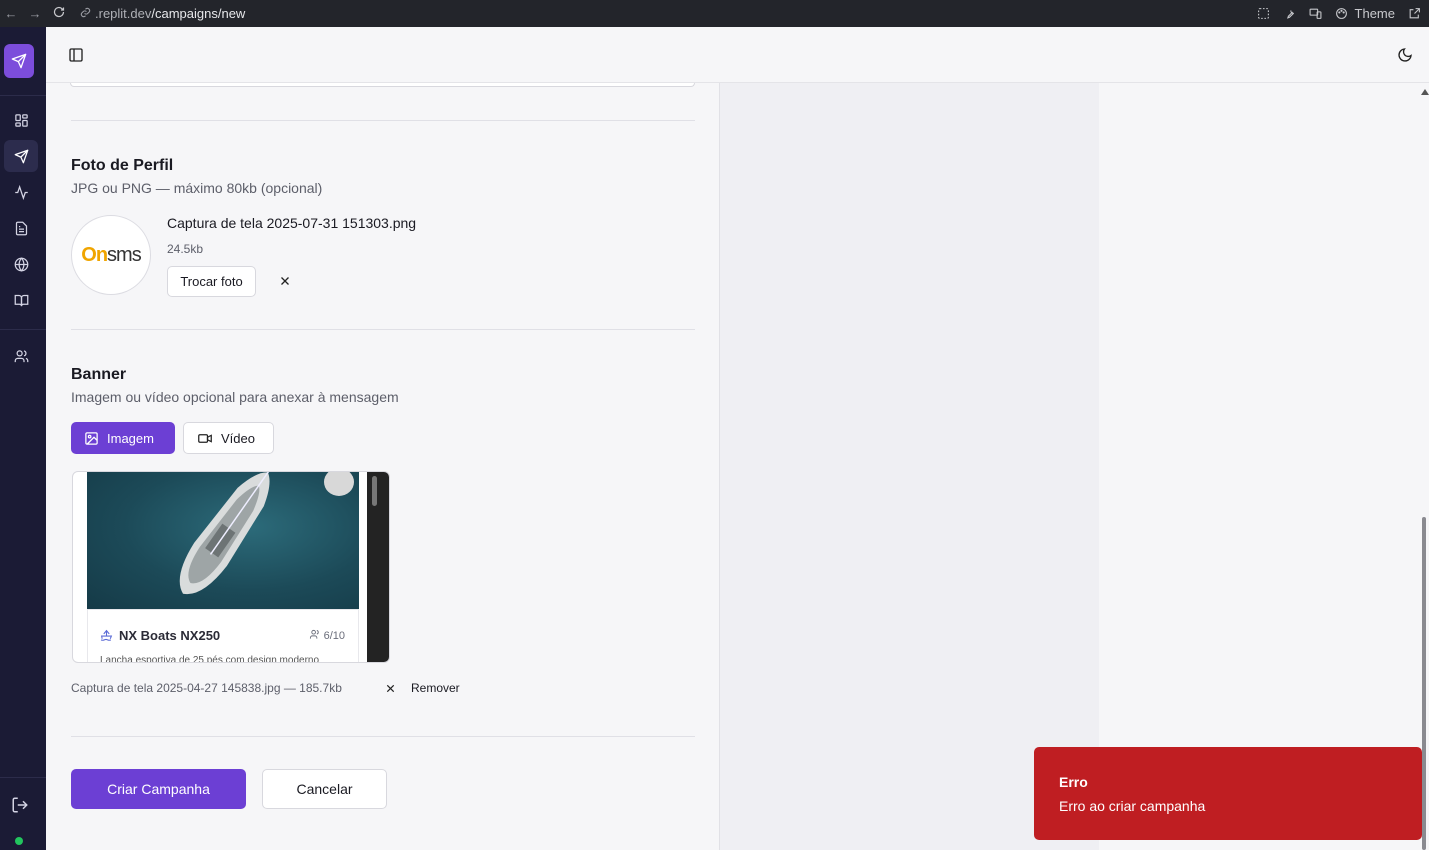 The height and width of the screenshot is (850, 1429). Describe the element at coordinates (435, 688) in the screenshot. I see `remove-banner-button: Remover` at that location.